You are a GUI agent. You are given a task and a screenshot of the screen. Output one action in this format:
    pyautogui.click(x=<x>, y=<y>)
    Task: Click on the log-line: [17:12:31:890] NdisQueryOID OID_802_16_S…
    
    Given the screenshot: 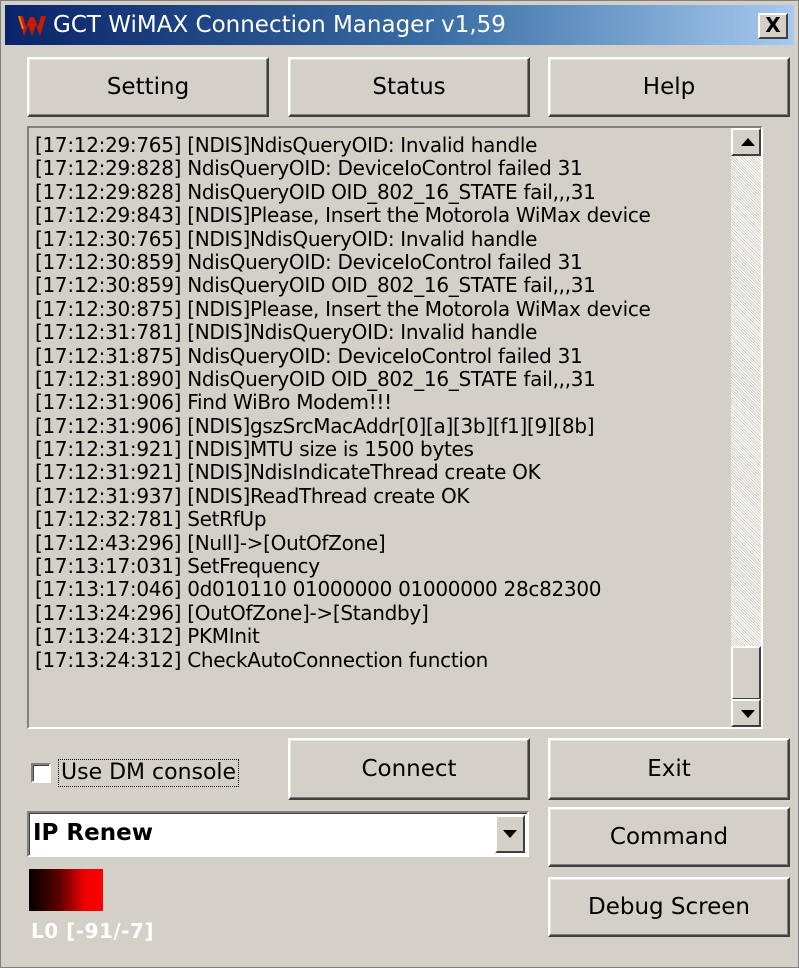 What is the action you would take?
    pyautogui.click(x=315, y=379)
    